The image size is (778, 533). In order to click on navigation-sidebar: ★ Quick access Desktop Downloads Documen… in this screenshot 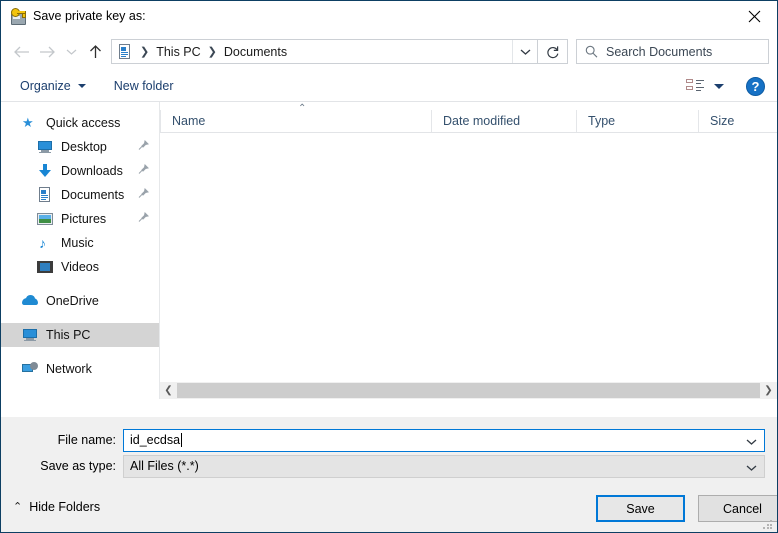, I will do `click(80, 250)`.